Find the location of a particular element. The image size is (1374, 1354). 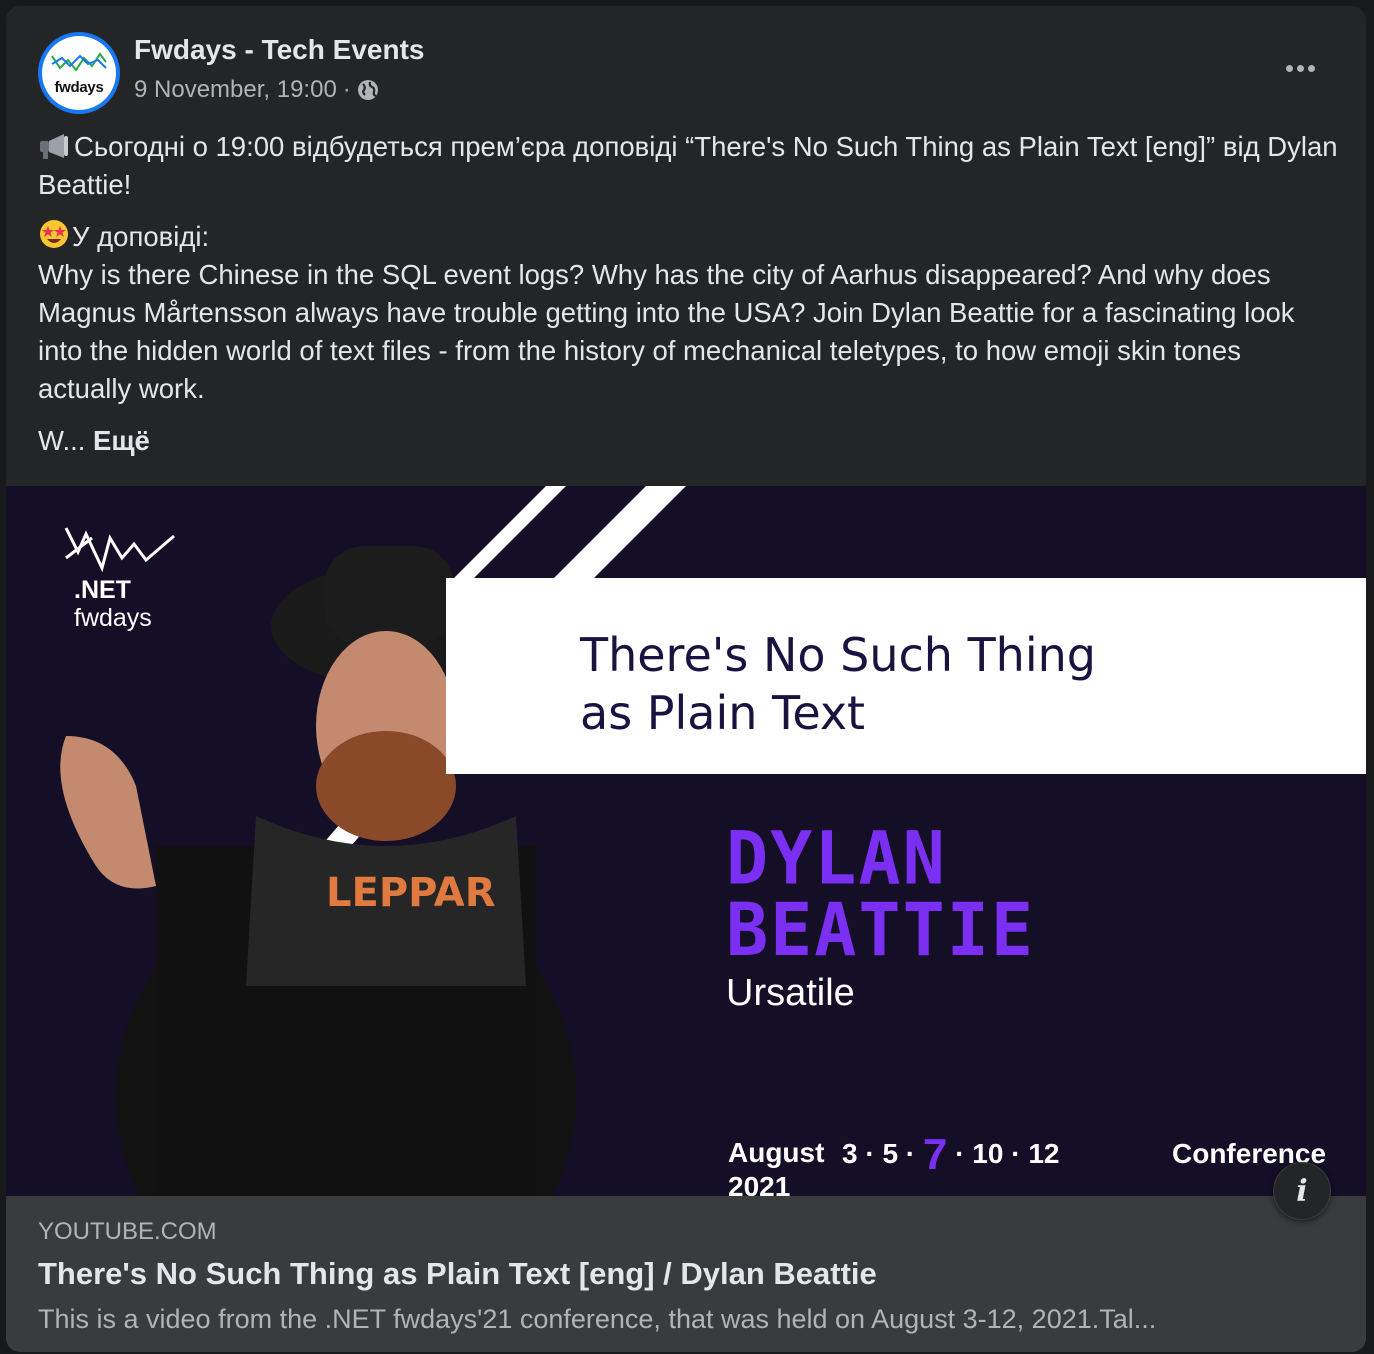

event-day-highlight: 7 is located at coordinates (935, 1154).